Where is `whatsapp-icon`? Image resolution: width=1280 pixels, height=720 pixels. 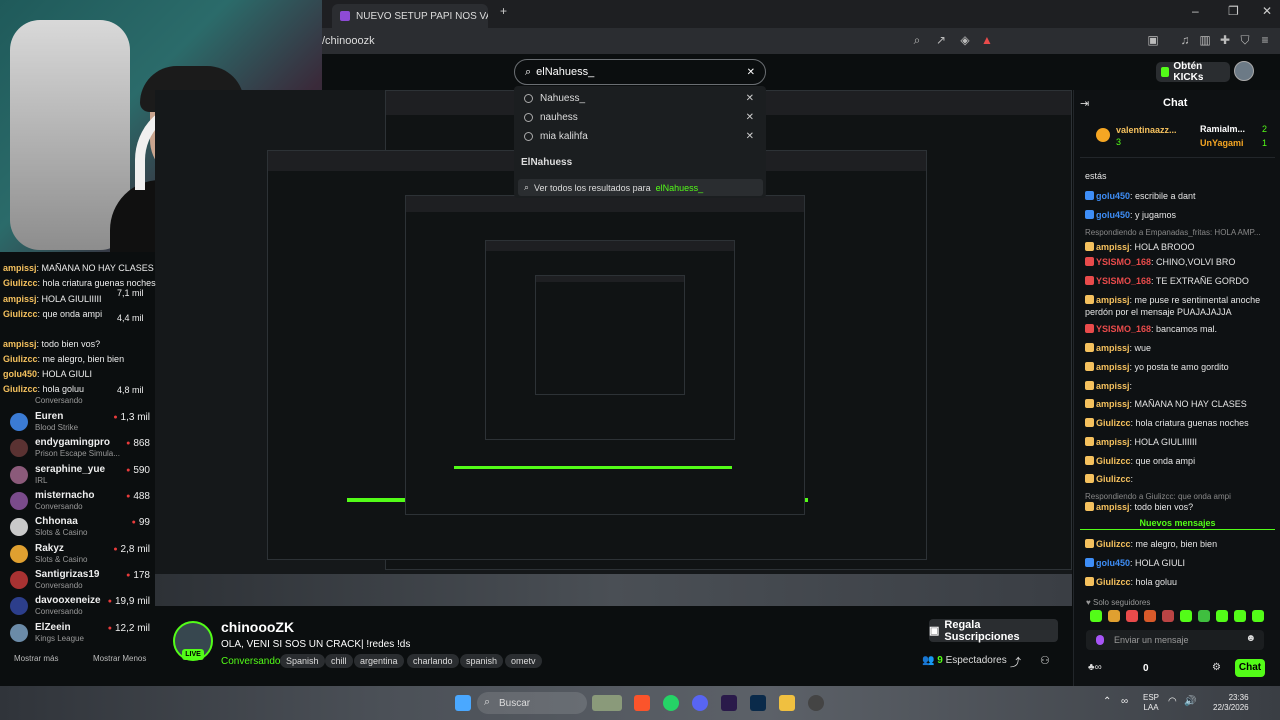
whatsapp-icon is located at coordinates (671, 703).